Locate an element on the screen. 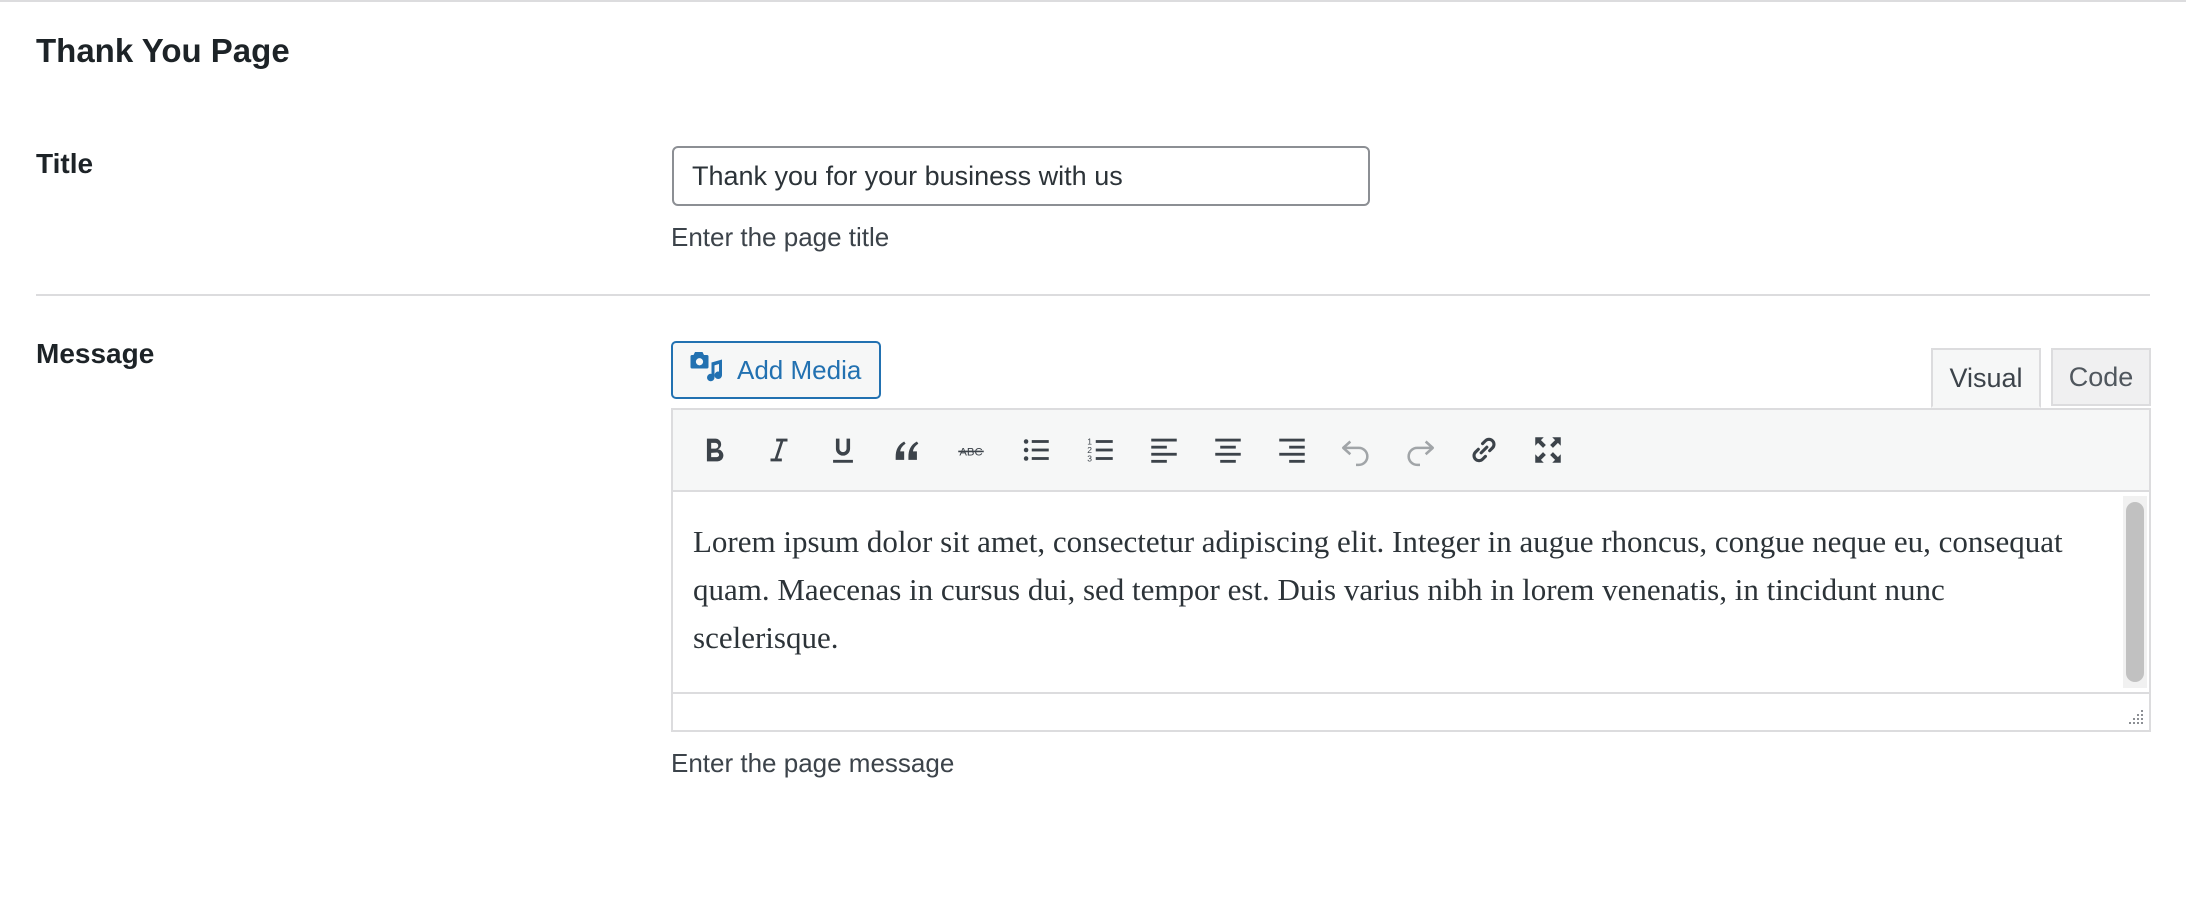 The height and width of the screenshot is (910, 2186). redo-button is located at coordinates (1420, 450).